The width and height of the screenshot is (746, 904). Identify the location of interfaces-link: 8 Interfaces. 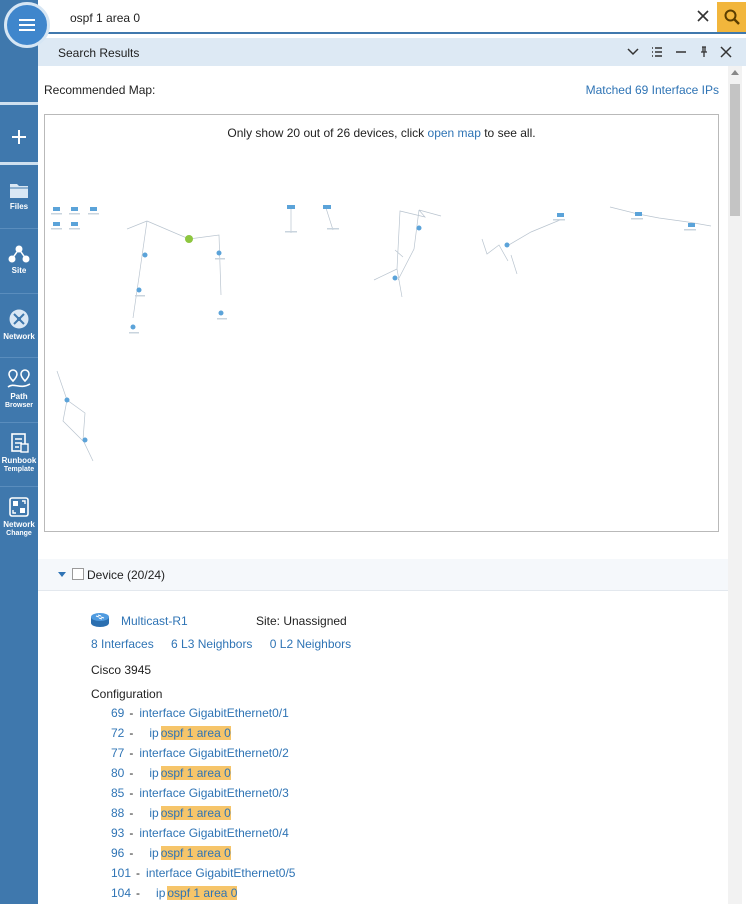
(122, 644).